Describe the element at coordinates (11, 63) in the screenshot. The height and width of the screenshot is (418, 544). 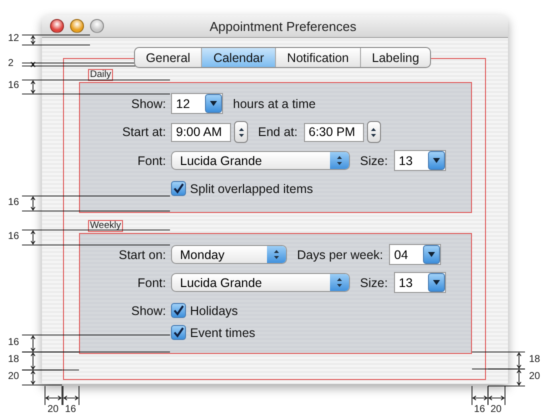
I see `dimension-label: 2` at that location.